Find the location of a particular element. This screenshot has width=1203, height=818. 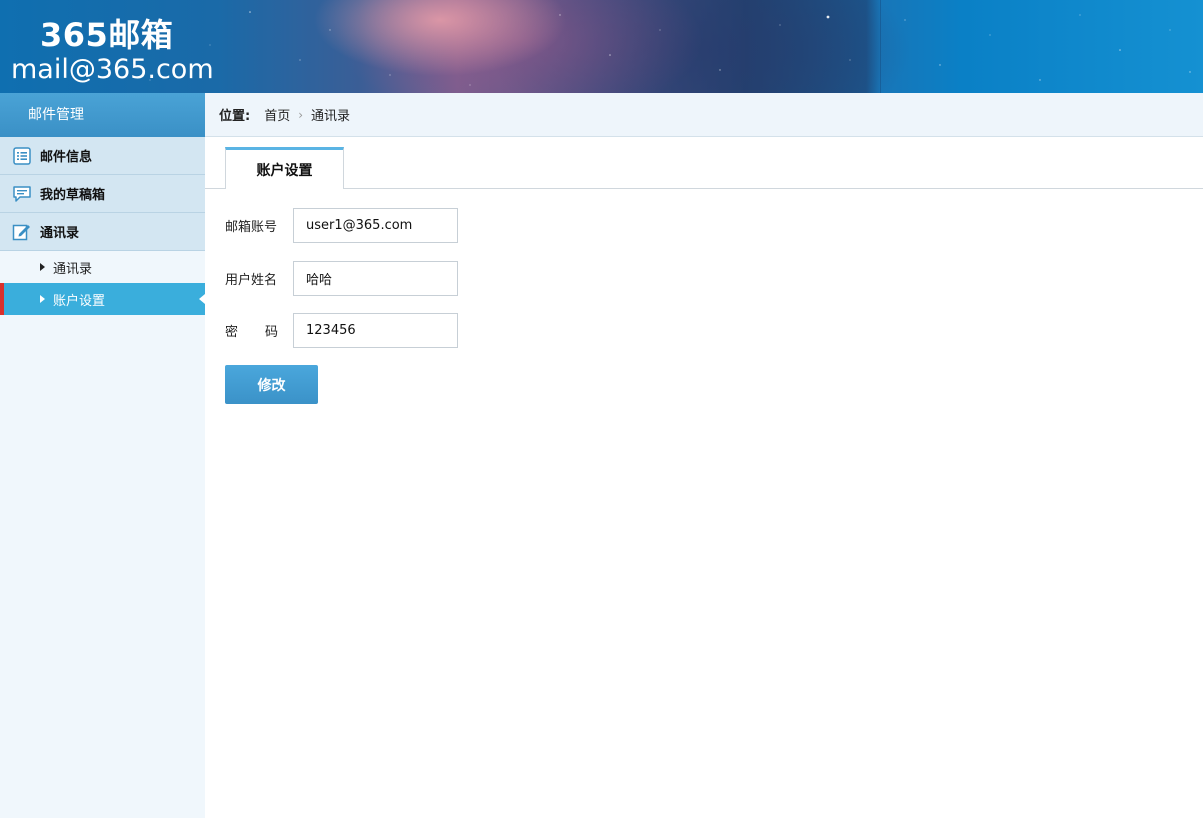

password-label-char-2: 码 is located at coordinates (271, 332).